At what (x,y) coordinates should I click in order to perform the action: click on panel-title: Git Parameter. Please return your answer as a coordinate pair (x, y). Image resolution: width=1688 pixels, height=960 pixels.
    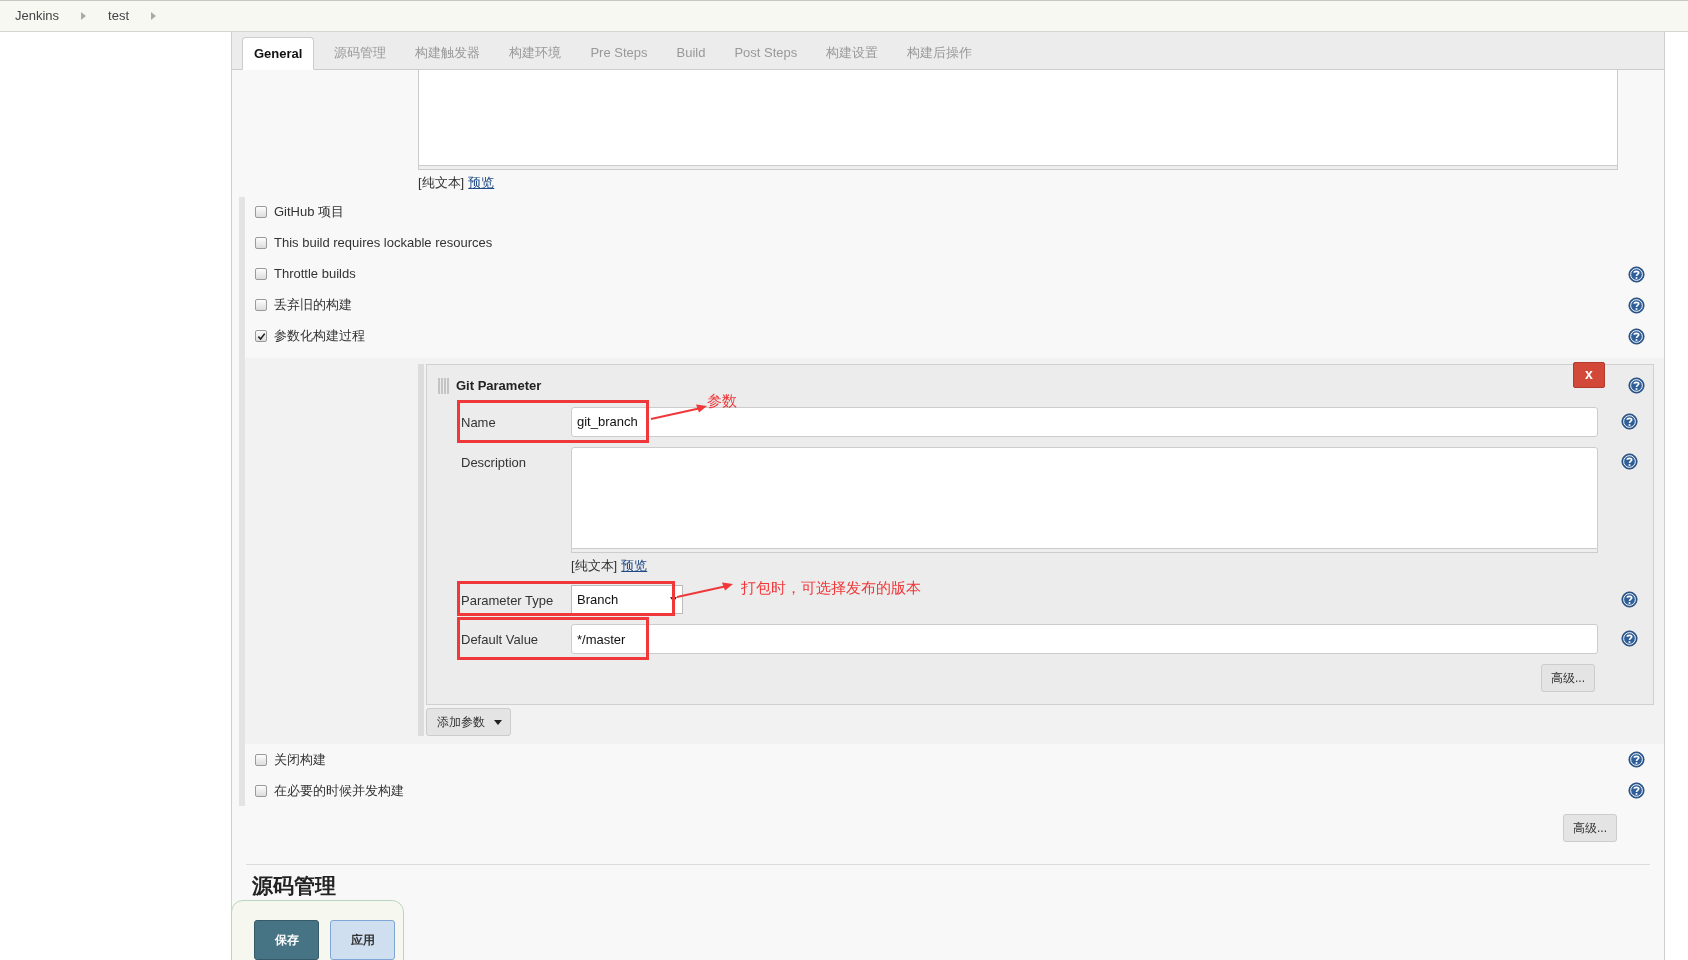
    Looking at the image, I should click on (499, 385).